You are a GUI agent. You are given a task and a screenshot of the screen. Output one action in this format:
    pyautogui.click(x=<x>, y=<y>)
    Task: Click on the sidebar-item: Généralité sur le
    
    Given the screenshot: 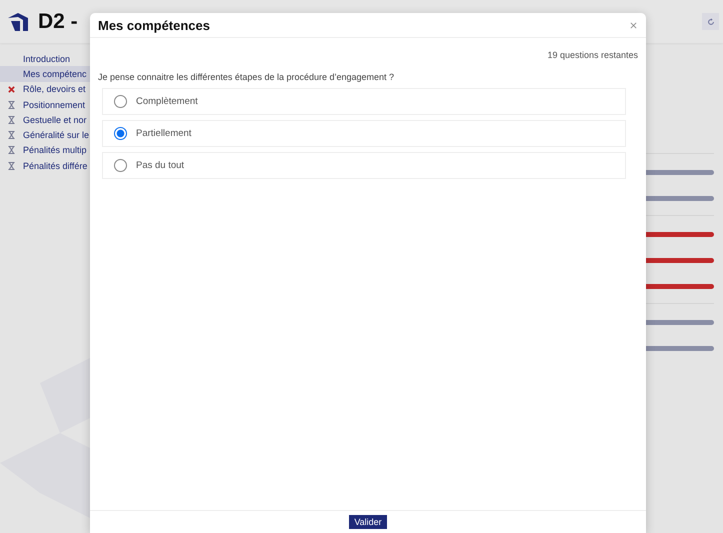 What is the action you would take?
    pyautogui.click(x=45, y=135)
    